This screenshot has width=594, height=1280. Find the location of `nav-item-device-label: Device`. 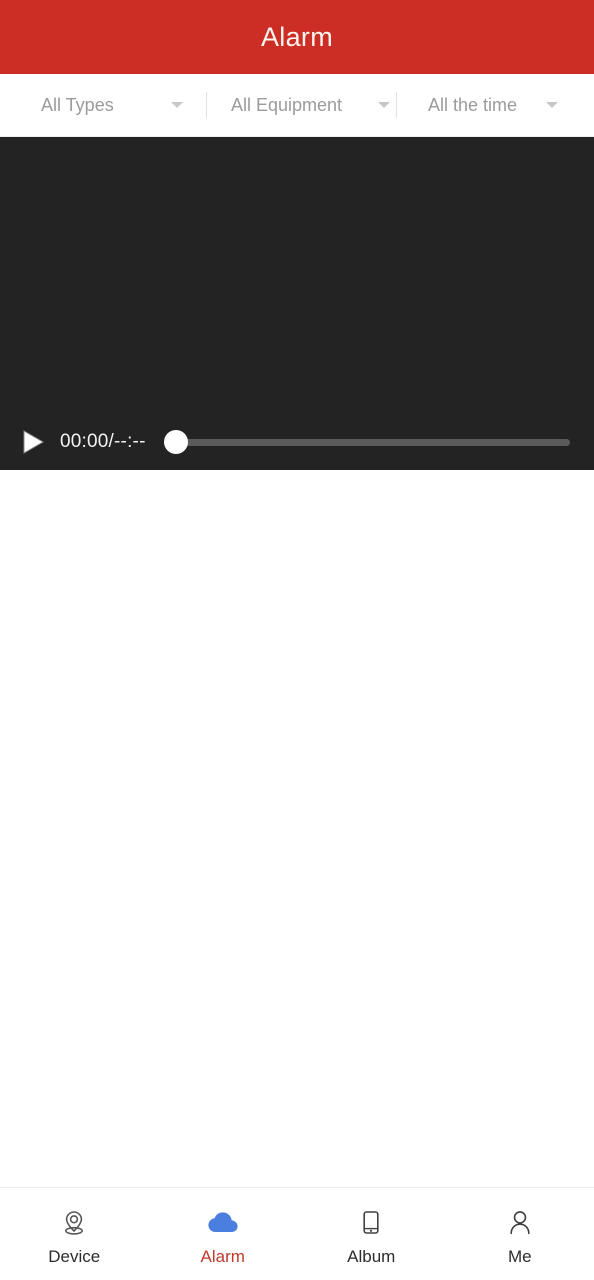

nav-item-device-label: Device is located at coordinates (74, 1256).